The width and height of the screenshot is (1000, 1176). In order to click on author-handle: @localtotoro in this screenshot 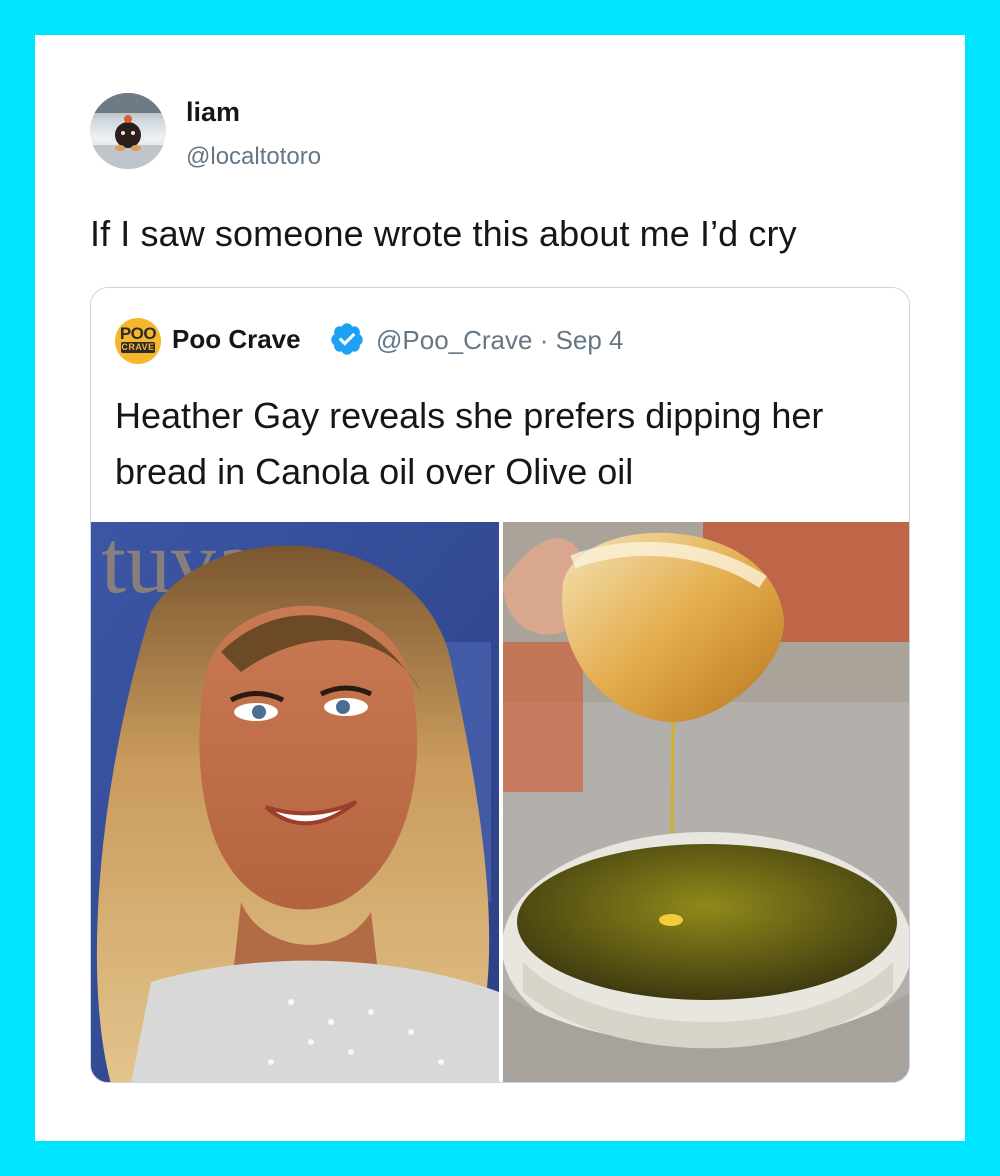, I will do `click(253, 157)`.